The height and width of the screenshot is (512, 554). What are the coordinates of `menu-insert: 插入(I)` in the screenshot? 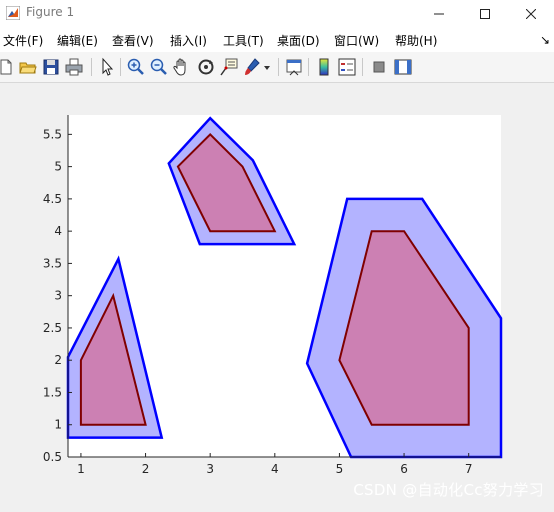 It's located at (188, 40).